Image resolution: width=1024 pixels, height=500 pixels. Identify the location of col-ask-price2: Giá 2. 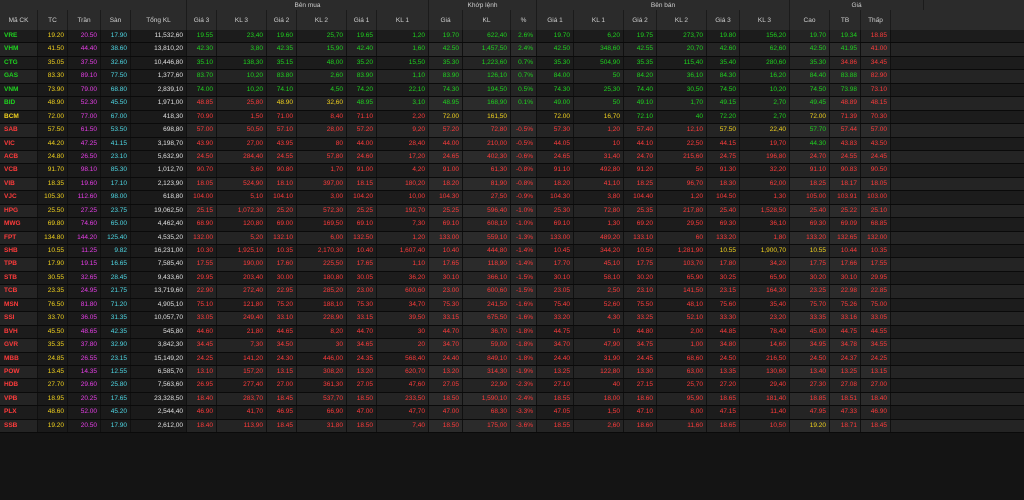
(640, 20).